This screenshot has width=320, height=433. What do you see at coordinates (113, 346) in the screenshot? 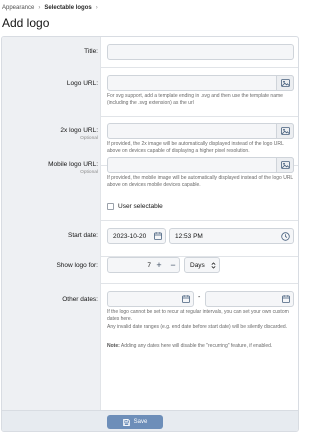
I see `note-prefix: Note:` at bounding box center [113, 346].